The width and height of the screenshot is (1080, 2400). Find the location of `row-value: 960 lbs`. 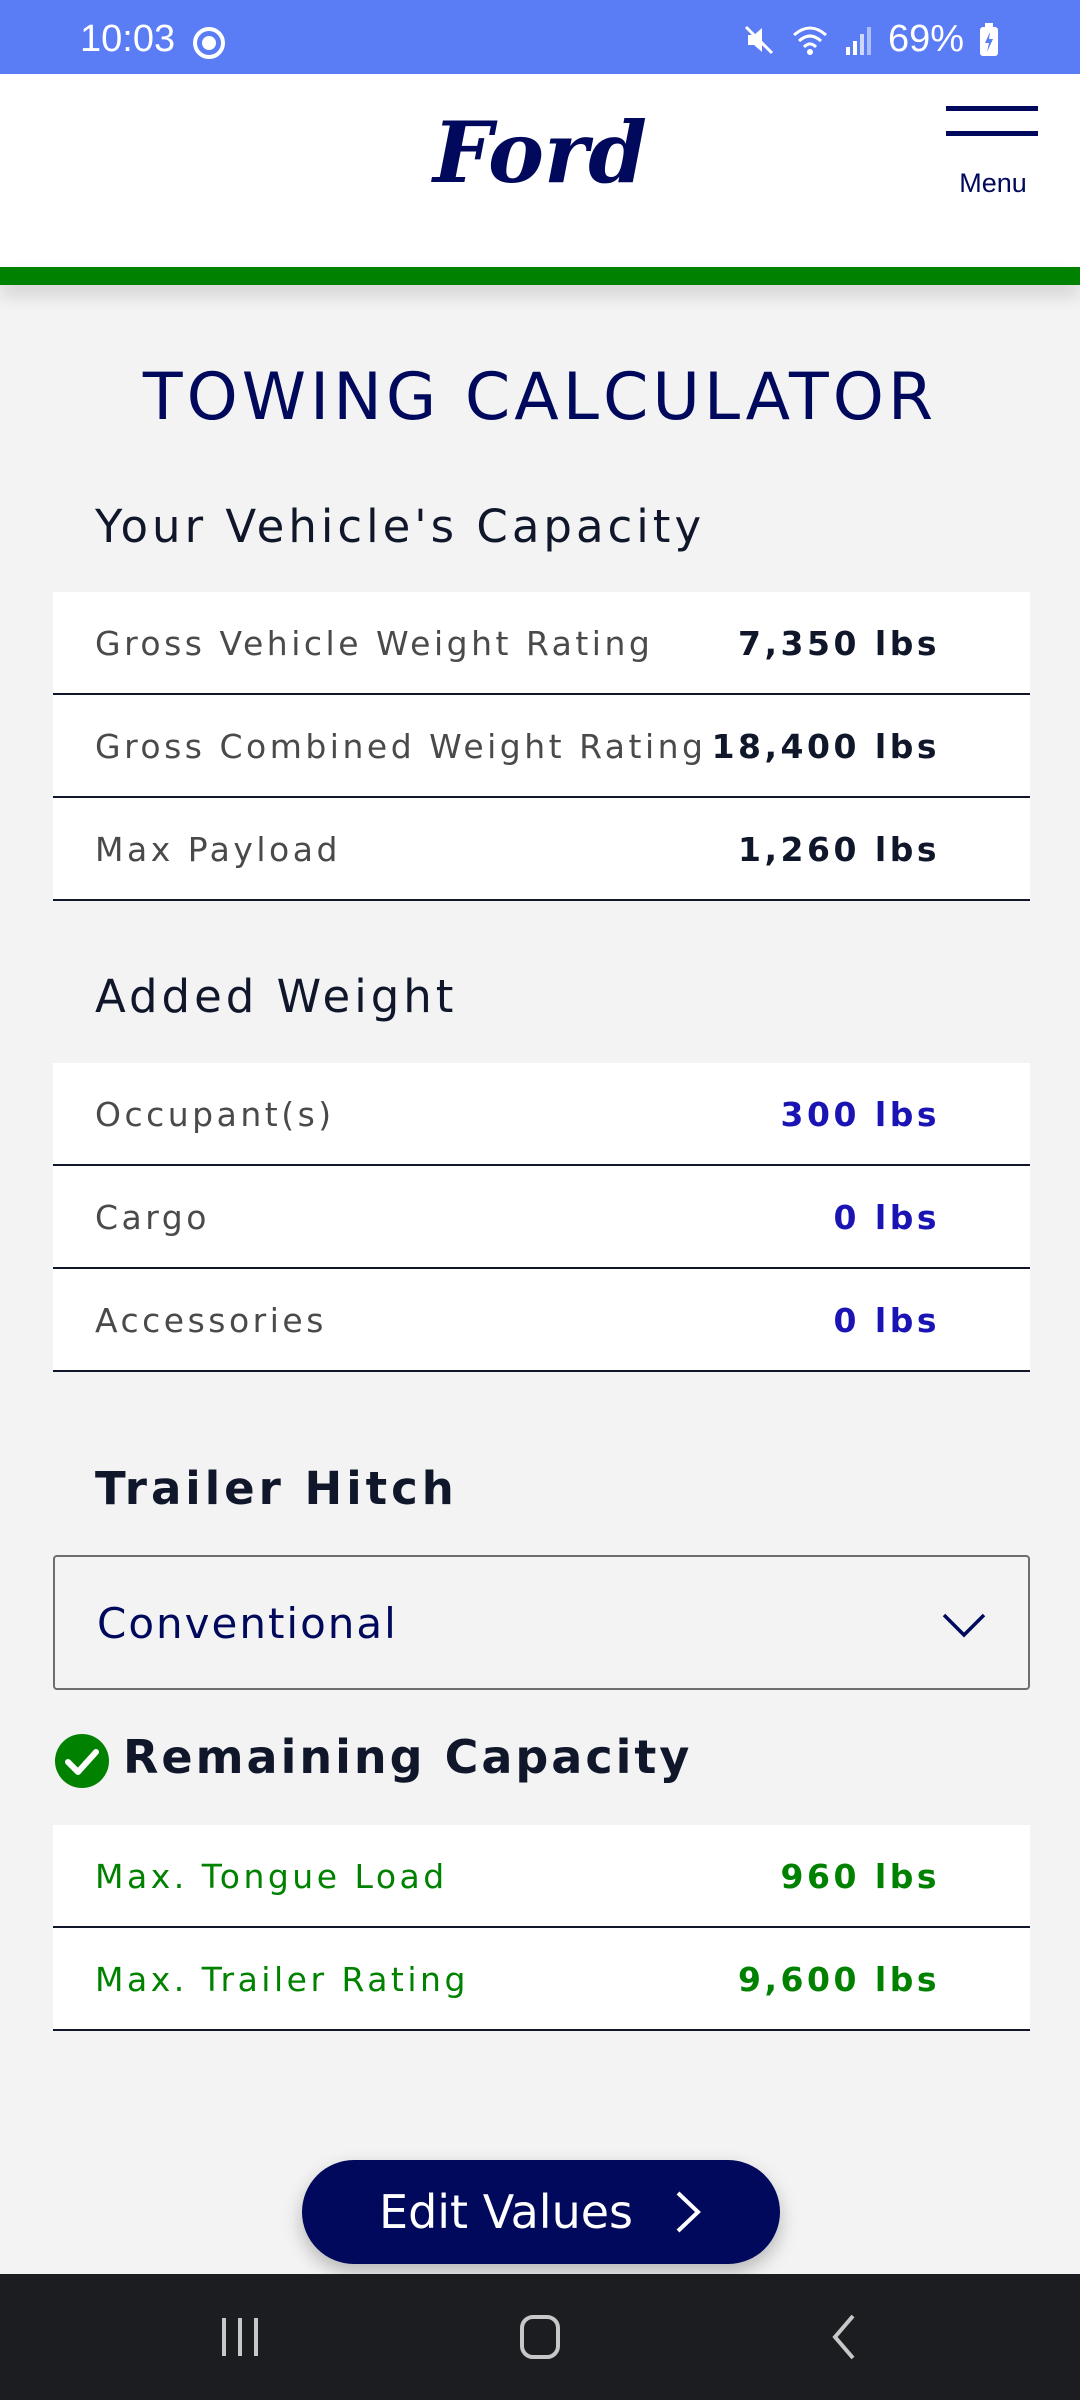

row-value: 960 lbs is located at coordinates (860, 1876).